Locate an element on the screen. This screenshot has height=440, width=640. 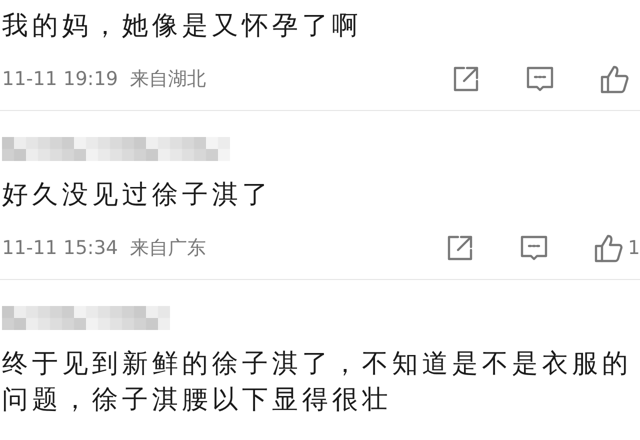
comment-location: 来自广东 is located at coordinates (168, 248).